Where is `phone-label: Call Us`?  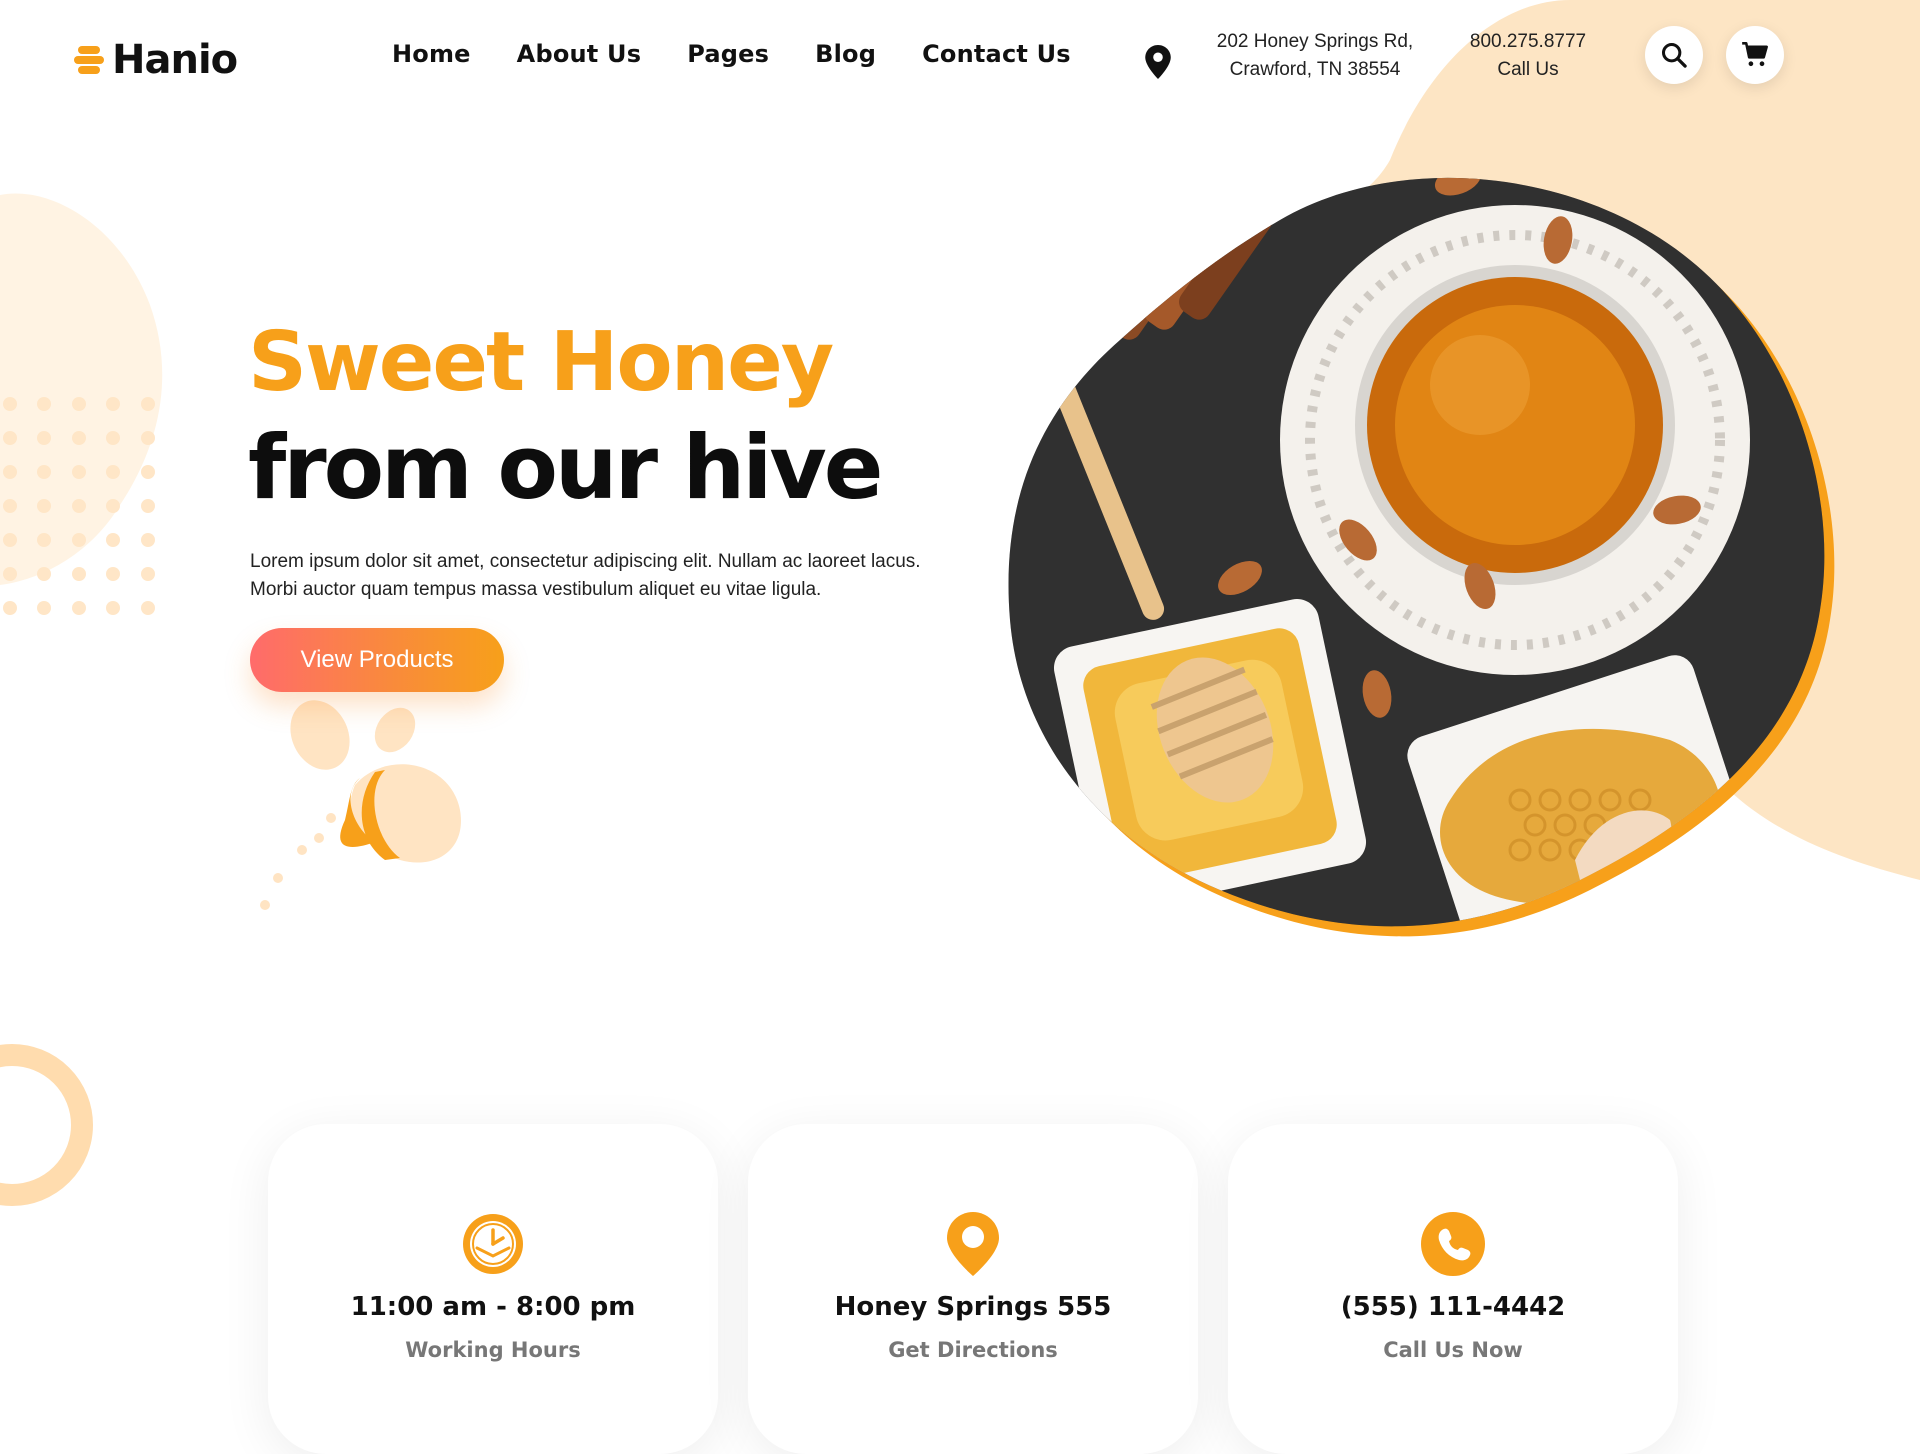 phone-label: Call Us is located at coordinates (1528, 69).